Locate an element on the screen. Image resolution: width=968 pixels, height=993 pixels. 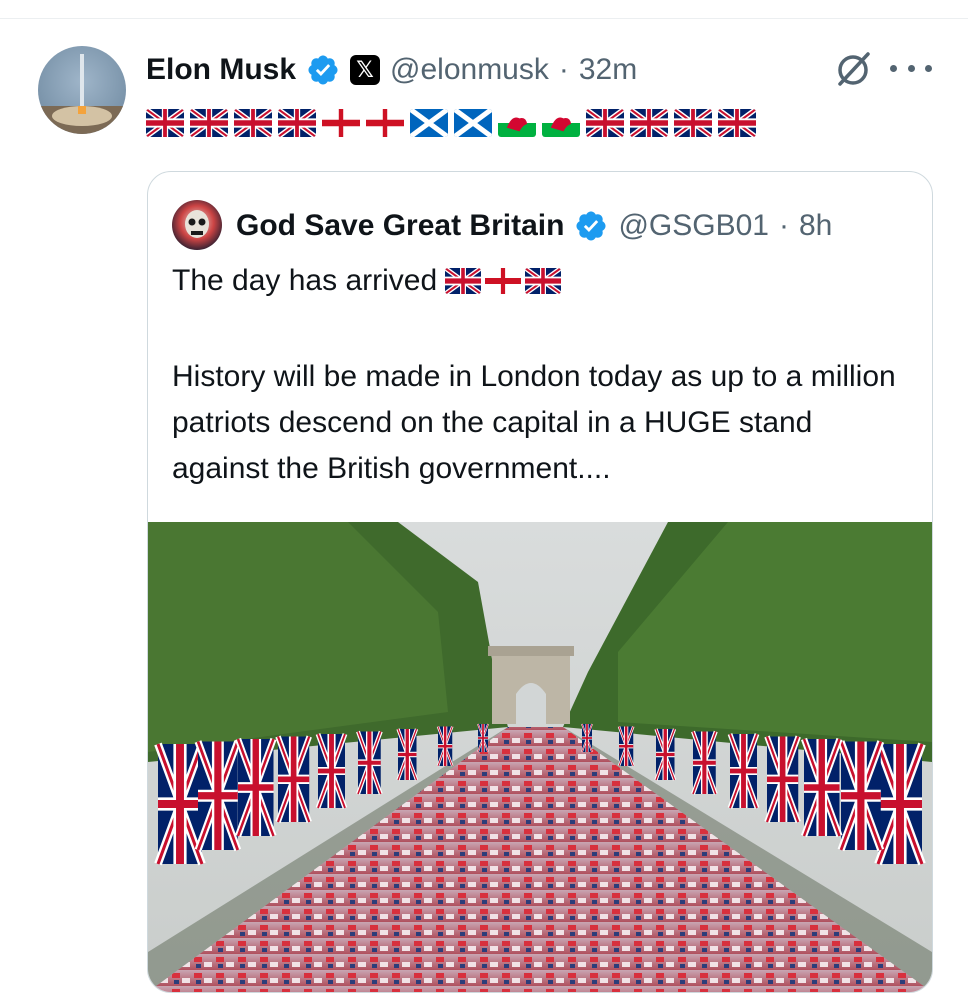
more-options-icon is located at coordinates (911, 68).